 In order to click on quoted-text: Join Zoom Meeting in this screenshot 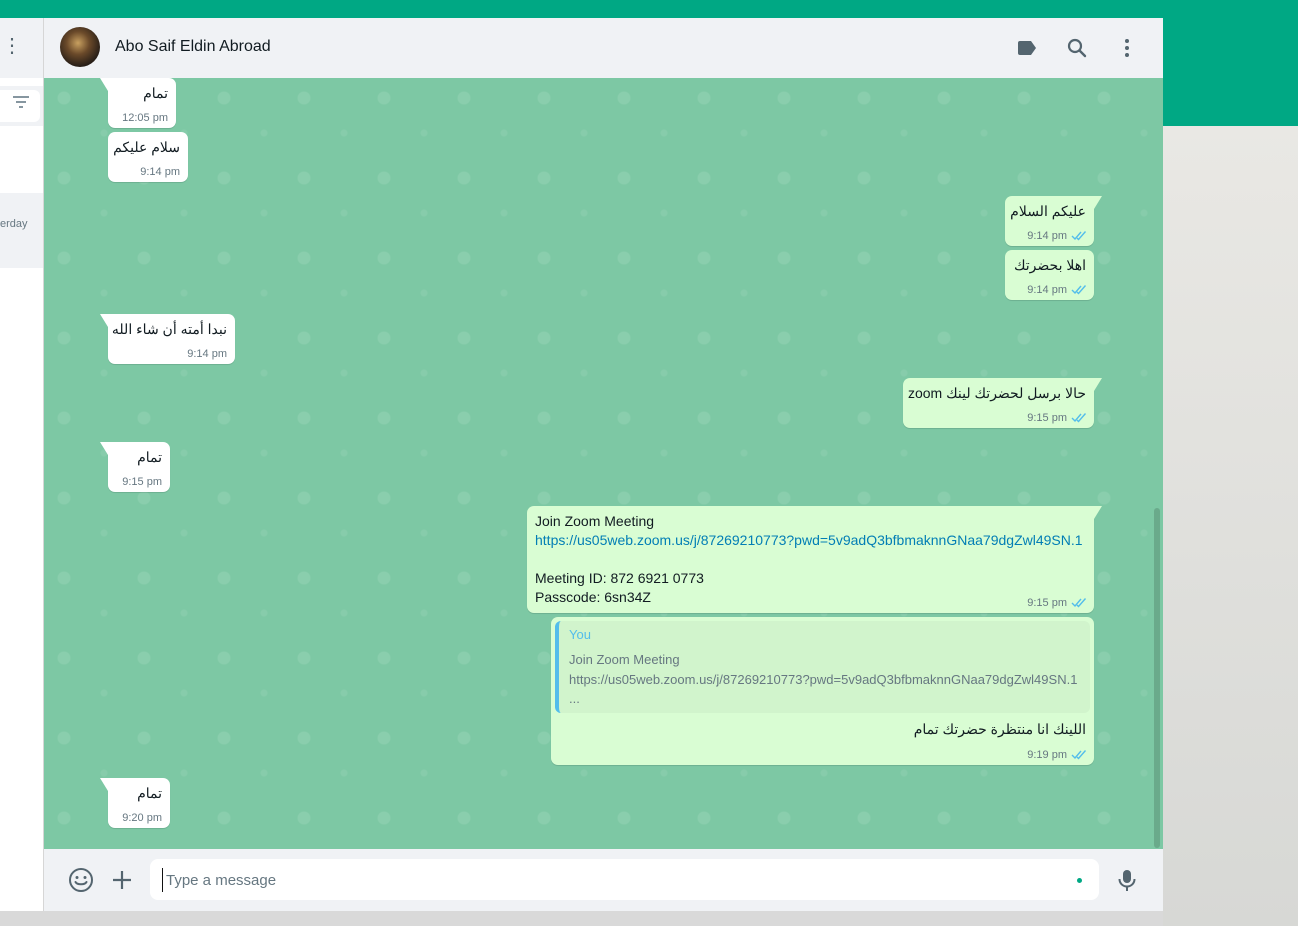, I will do `click(624, 659)`.